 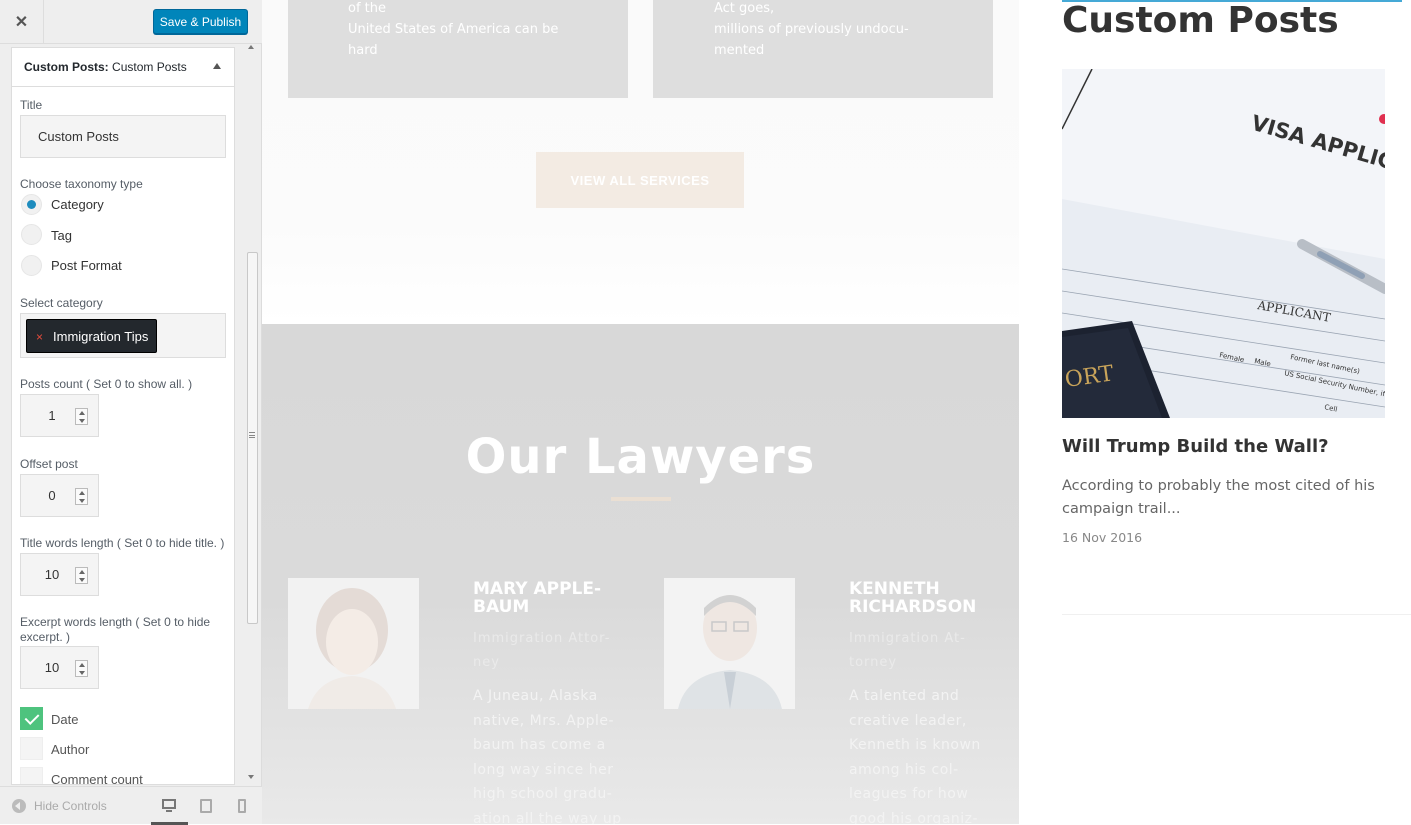 What do you see at coordinates (242, 806) in the screenshot?
I see `mobile-preview-icon` at bounding box center [242, 806].